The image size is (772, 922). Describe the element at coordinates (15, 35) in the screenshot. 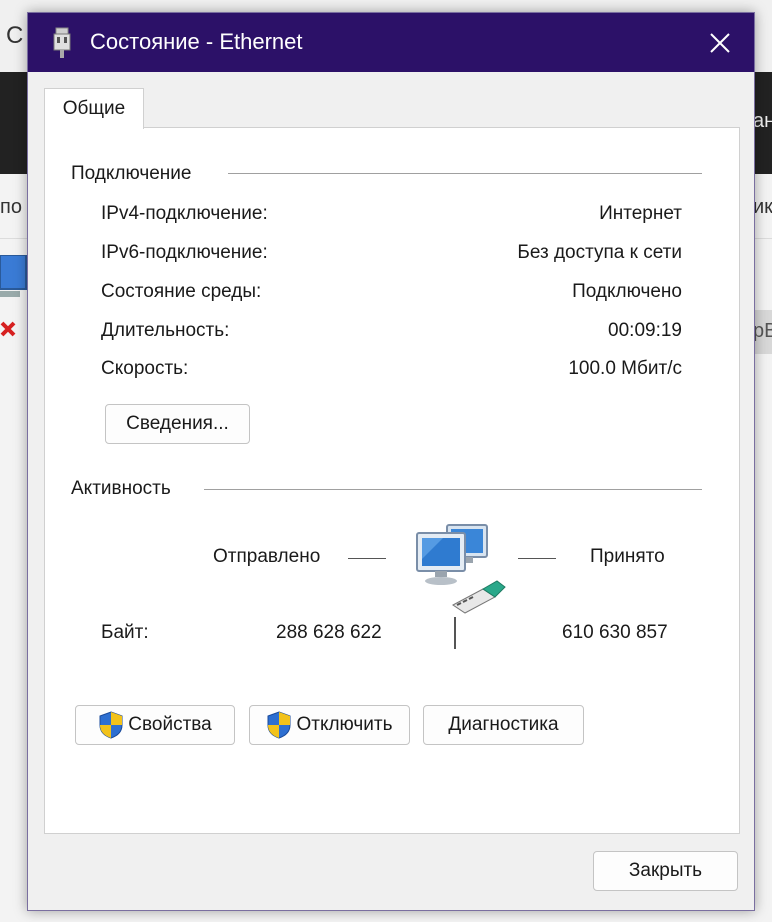

I see `background-title-fragment: С` at that location.